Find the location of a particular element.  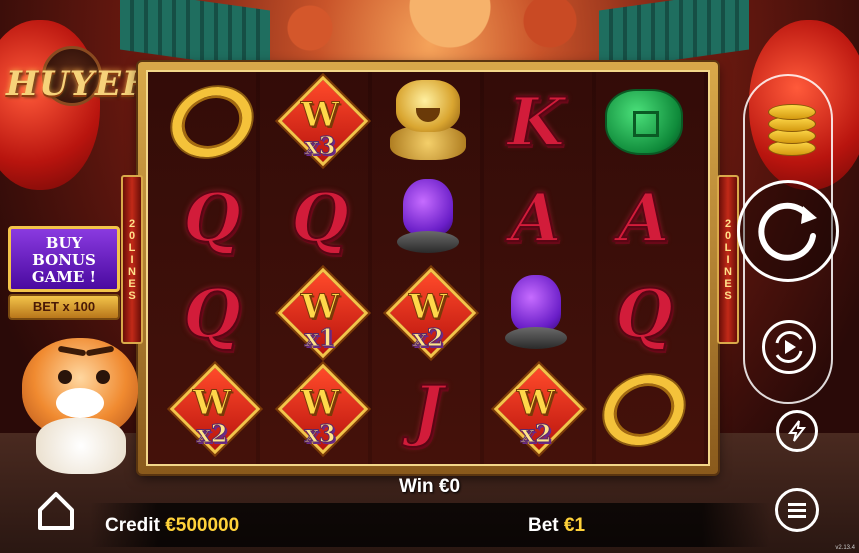

bet-display: Bet €1 is located at coordinates (556, 526).